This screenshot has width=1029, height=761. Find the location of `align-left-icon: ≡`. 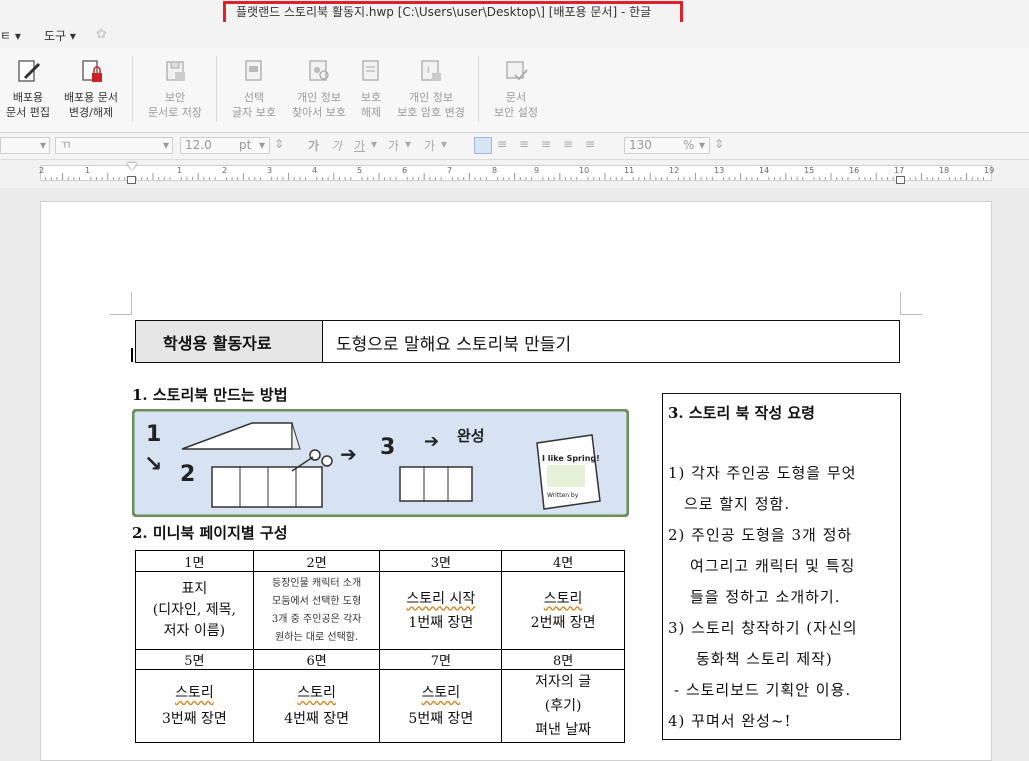

align-left-icon: ≡ is located at coordinates (502, 144).